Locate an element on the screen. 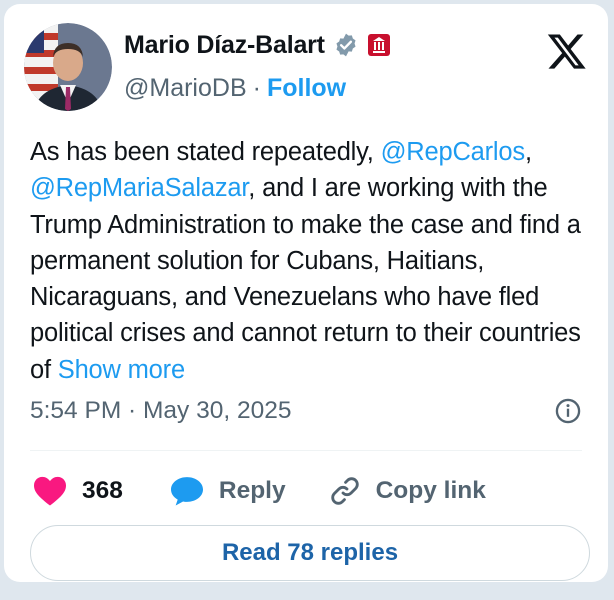  mention-link: @RepMariaSalazar is located at coordinates (139, 188).